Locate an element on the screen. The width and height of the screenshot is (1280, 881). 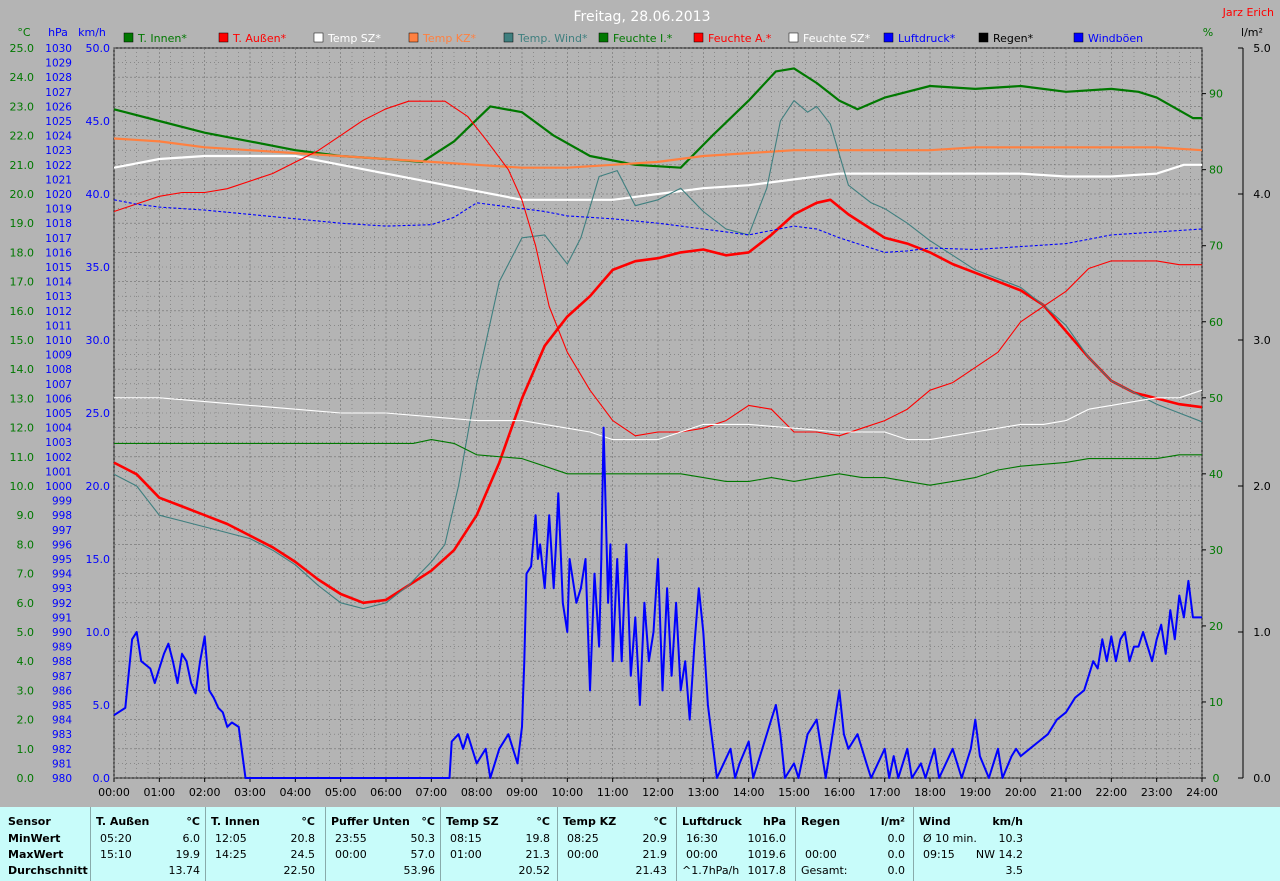
x-tick-label: 21:00 is located at coordinates (1066, 792).